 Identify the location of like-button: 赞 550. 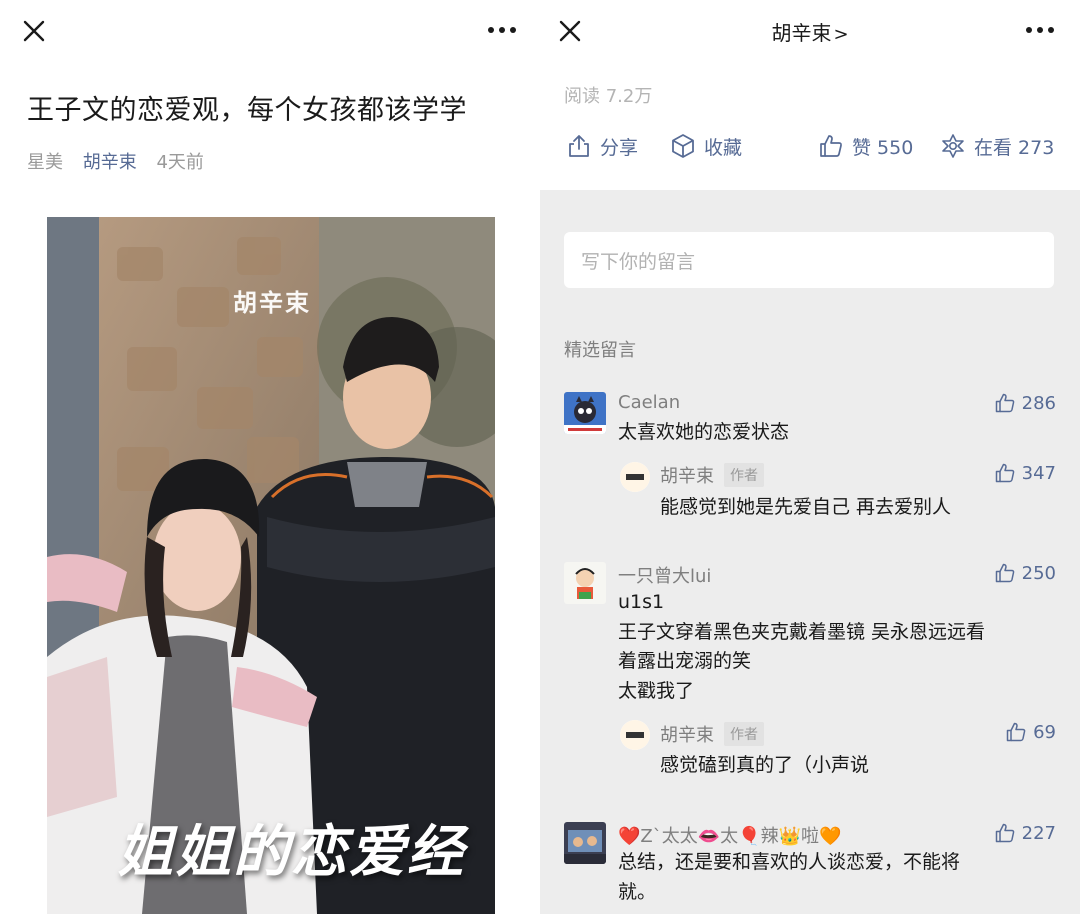
(865, 146).